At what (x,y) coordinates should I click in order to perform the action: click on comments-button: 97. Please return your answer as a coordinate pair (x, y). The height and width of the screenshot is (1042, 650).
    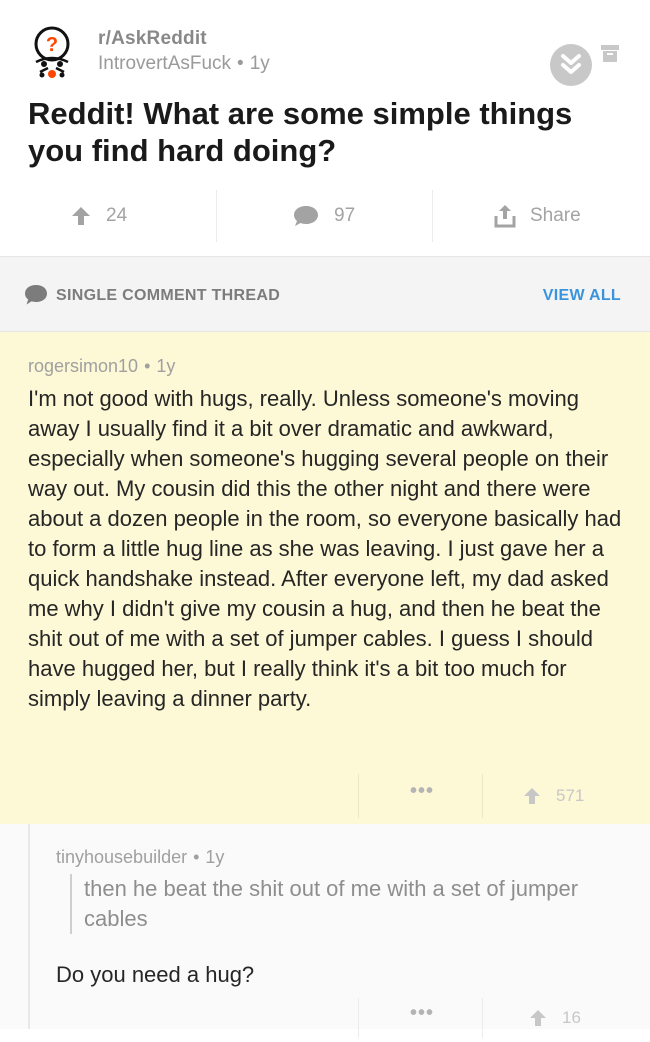
    Looking at the image, I should click on (323, 216).